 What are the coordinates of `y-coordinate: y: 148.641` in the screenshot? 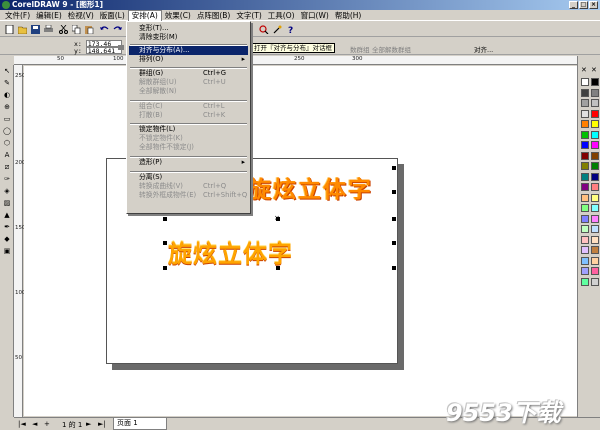 It's located at (98, 51).